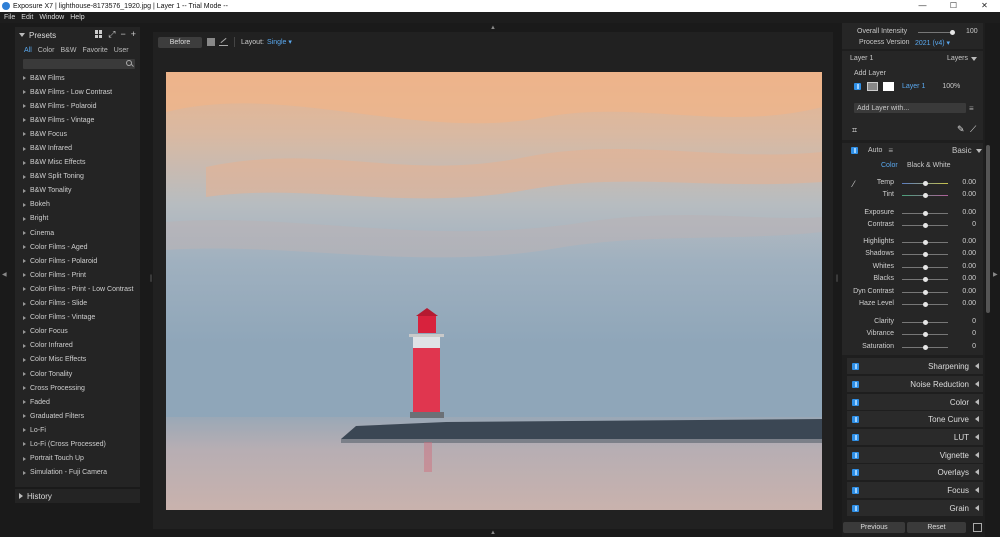 Image resolution: width=1000 pixels, height=537 pixels. I want to click on preset-category: Graduated Filters, so click(80, 416).